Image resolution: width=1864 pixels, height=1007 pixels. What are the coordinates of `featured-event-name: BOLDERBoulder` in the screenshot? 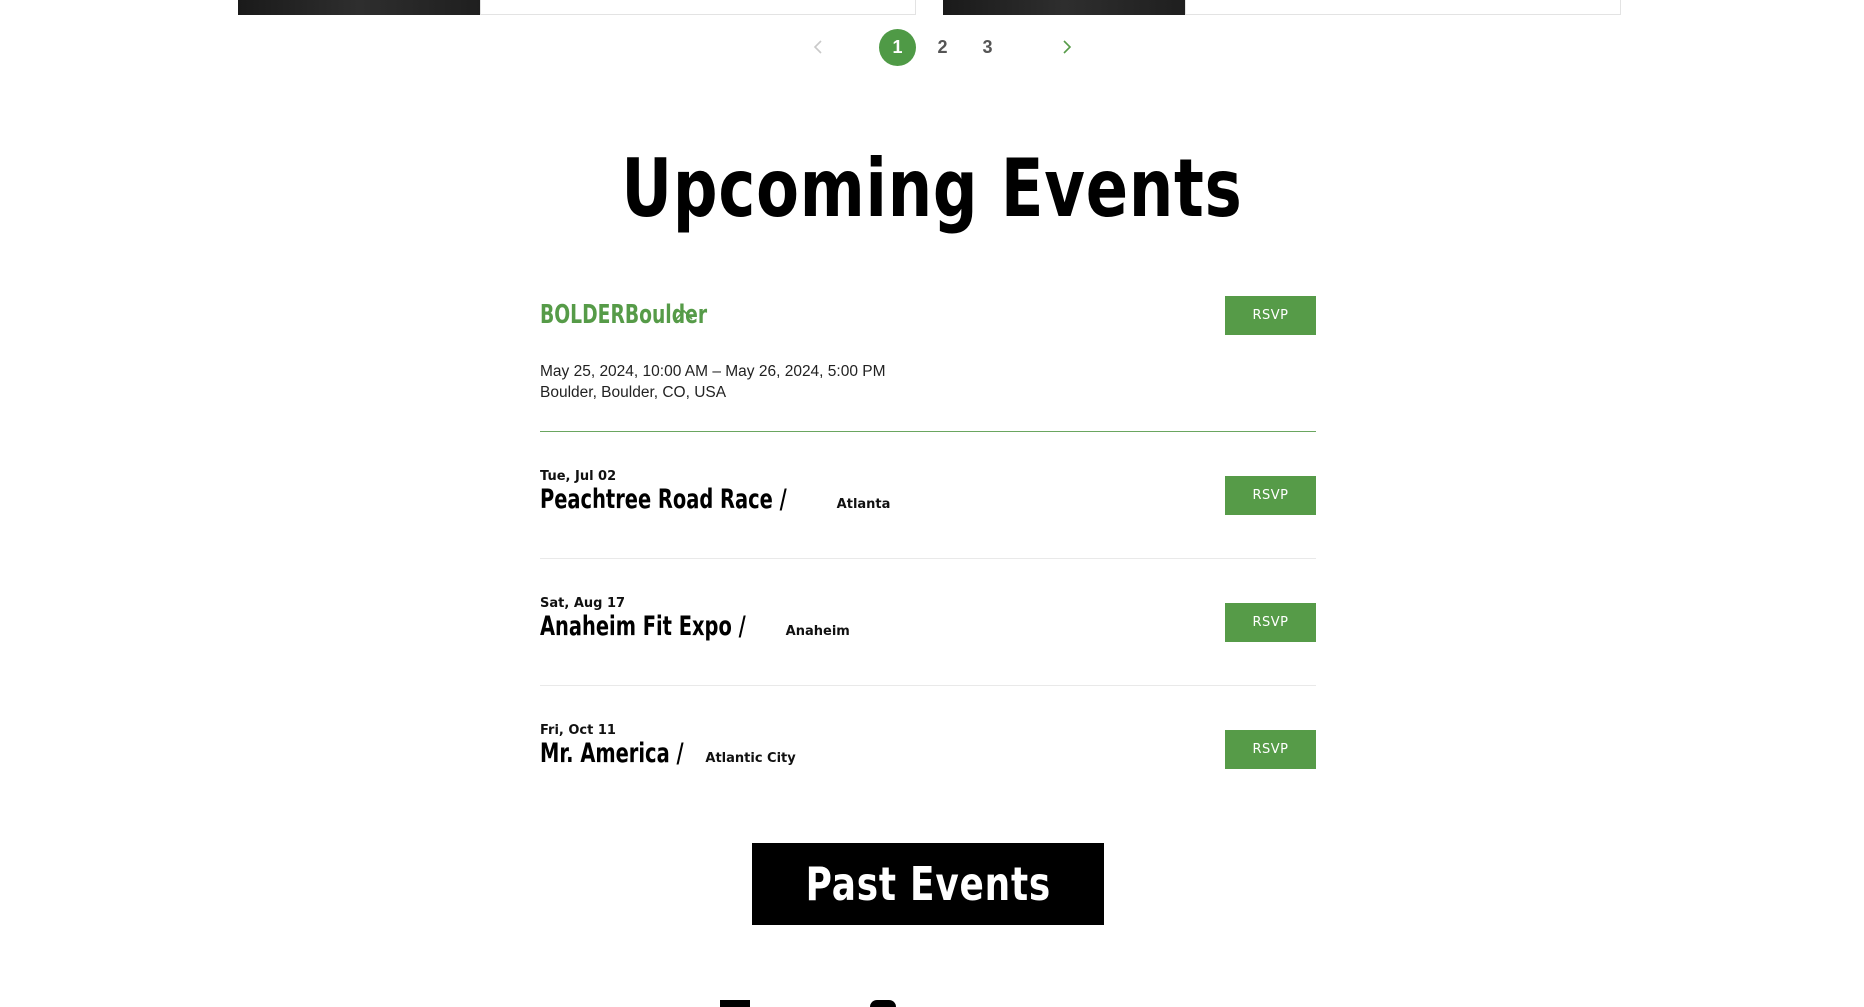 It's located at (624, 315).